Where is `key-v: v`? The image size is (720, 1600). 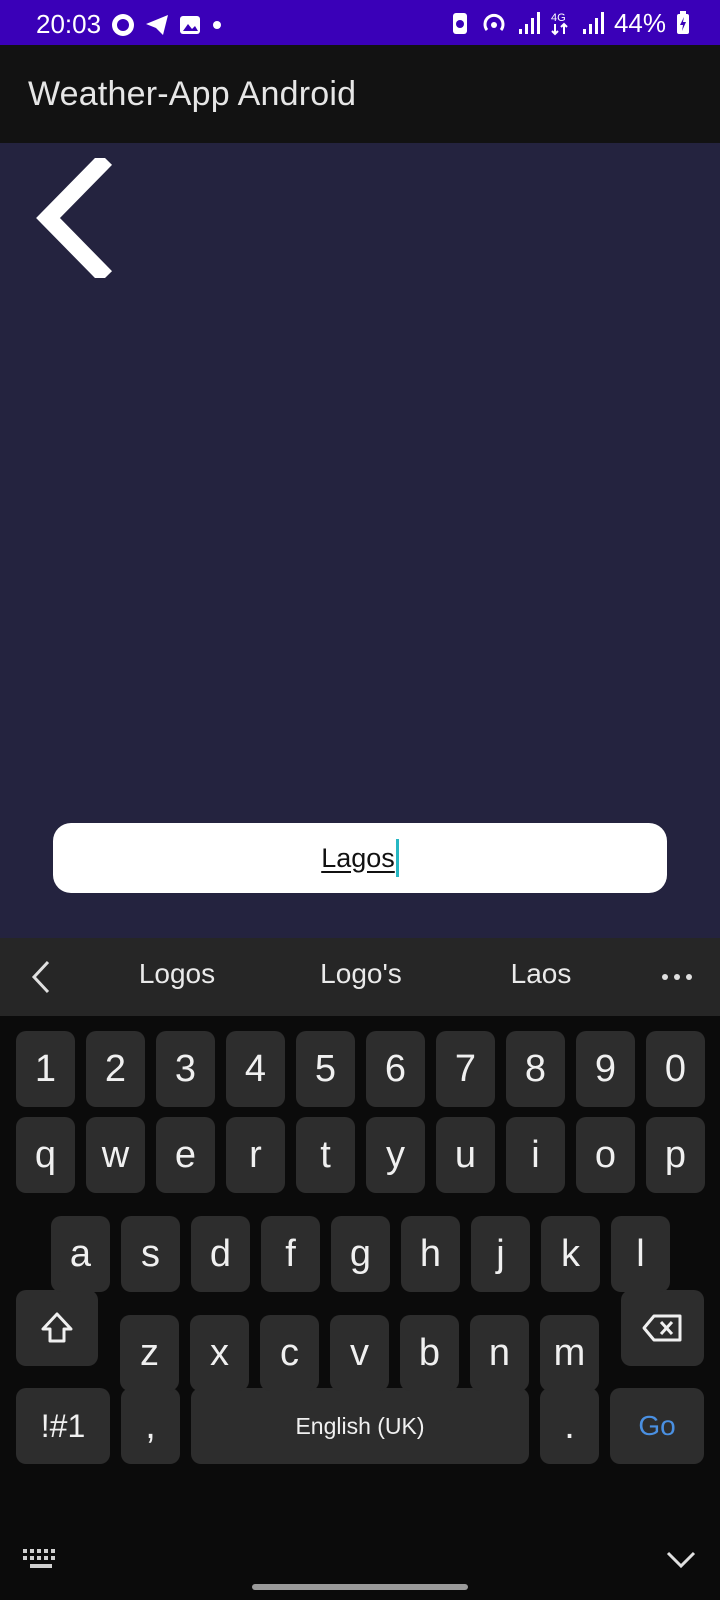 key-v: v is located at coordinates (359, 1353).